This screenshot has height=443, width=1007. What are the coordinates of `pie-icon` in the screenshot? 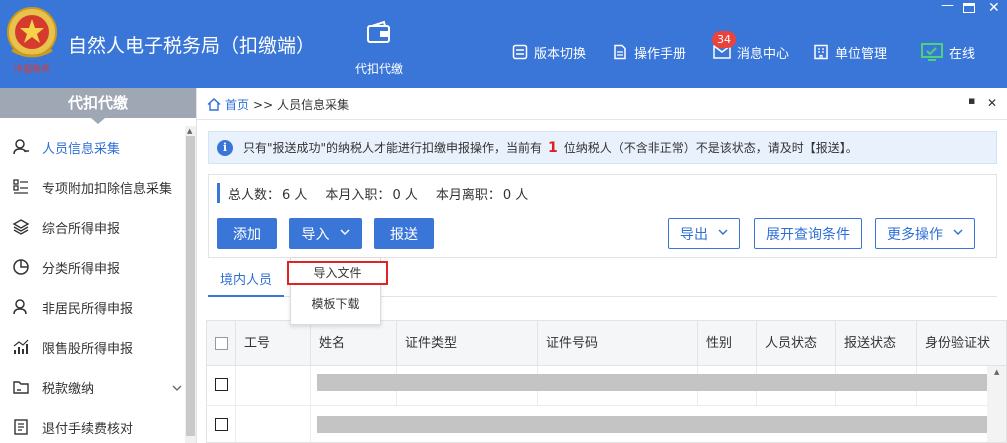 It's located at (21, 267).